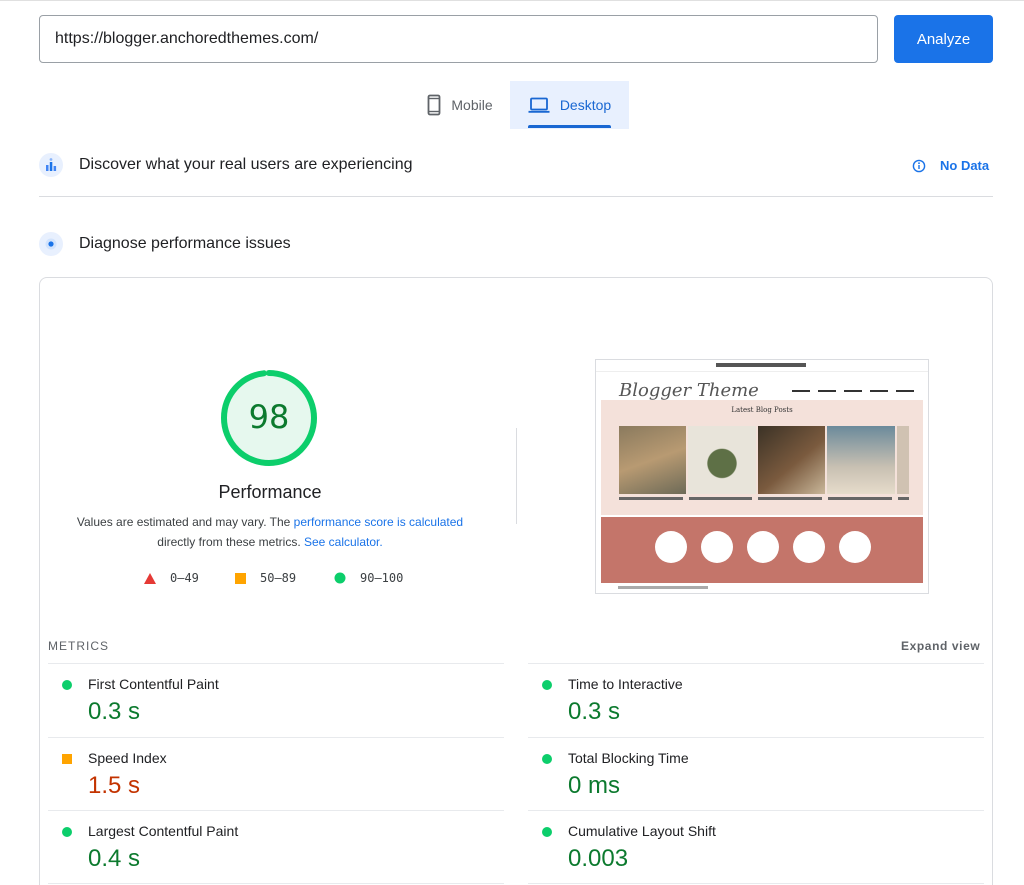 The height and width of the screenshot is (885, 1024). Describe the element at coordinates (628, 758) in the screenshot. I see `metric-name: Total Blocking Time` at that location.